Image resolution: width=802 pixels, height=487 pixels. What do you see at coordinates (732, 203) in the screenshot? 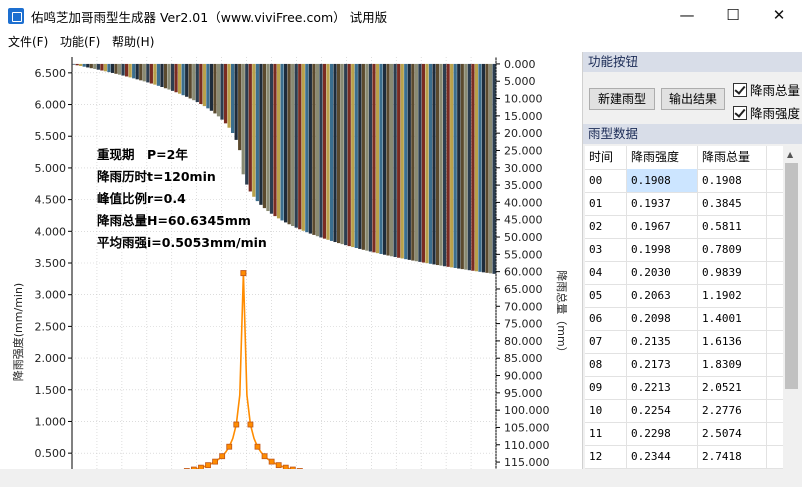
I see `total-cell: 0.3845` at bounding box center [732, 203].